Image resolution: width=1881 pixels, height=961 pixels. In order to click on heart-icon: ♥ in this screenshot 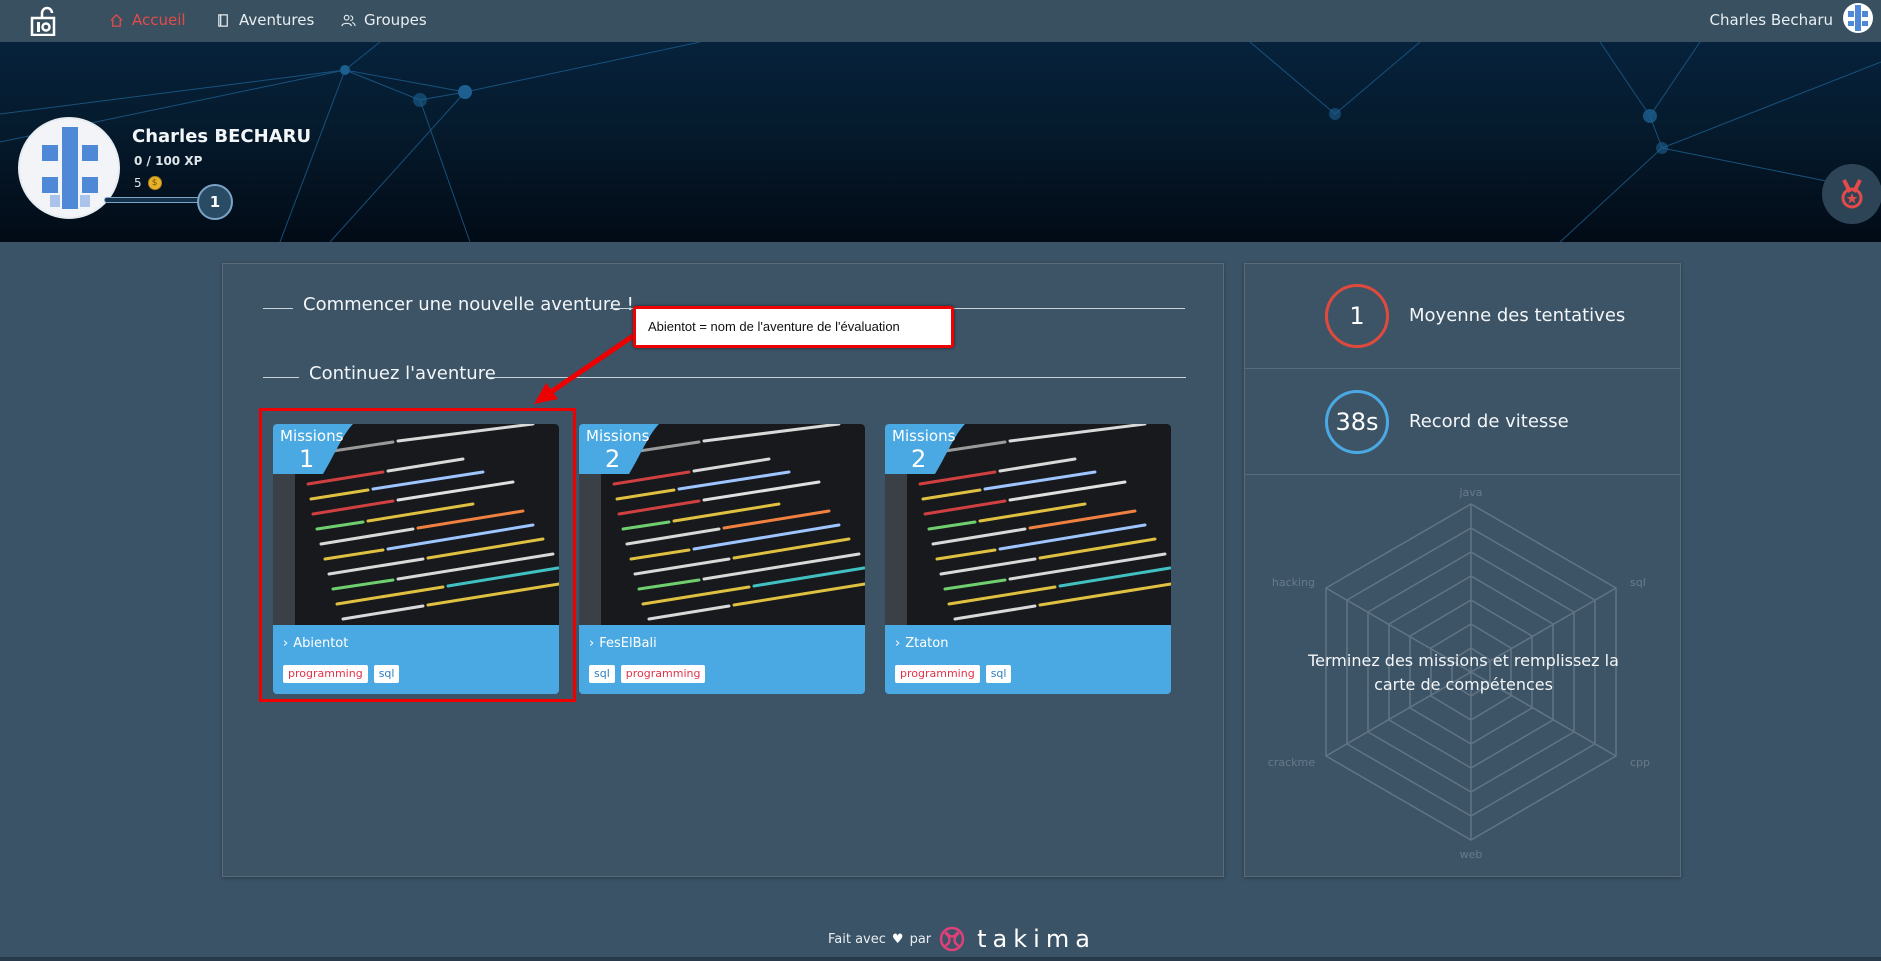, I will do `click(897, 939)`.